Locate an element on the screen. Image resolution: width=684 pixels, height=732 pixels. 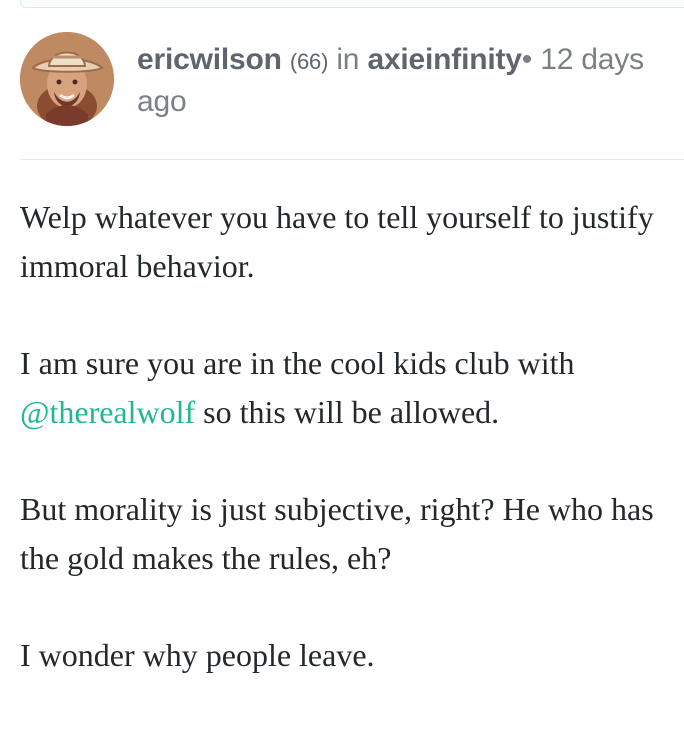
reputation-badge: (66) is located at coordinates (309, 61).